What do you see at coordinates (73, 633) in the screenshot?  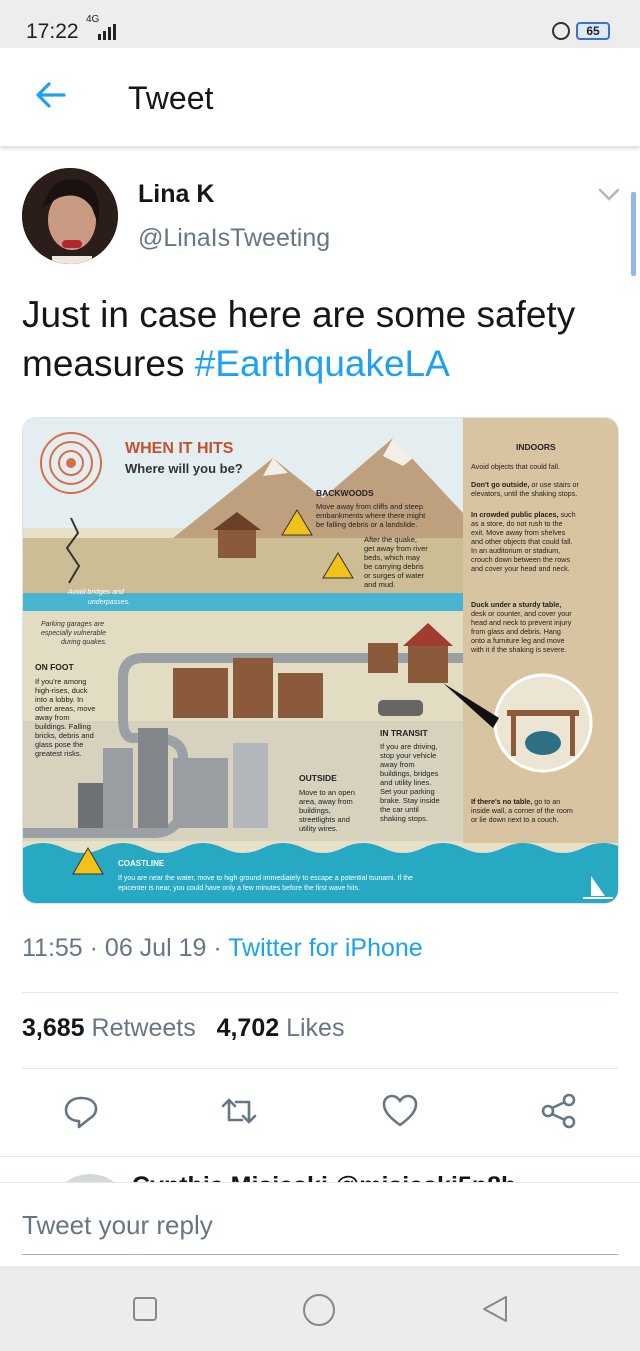 I see `svg-text: especially vulnerable` at bounding box center [73, 633].